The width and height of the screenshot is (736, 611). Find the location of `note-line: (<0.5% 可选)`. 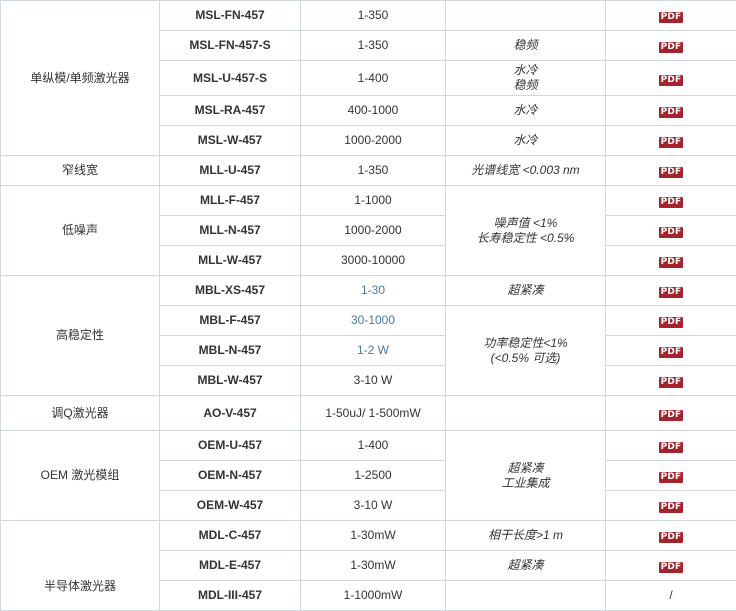

note-line: (<0.5% 可选) is located at coordinates (525, 358).